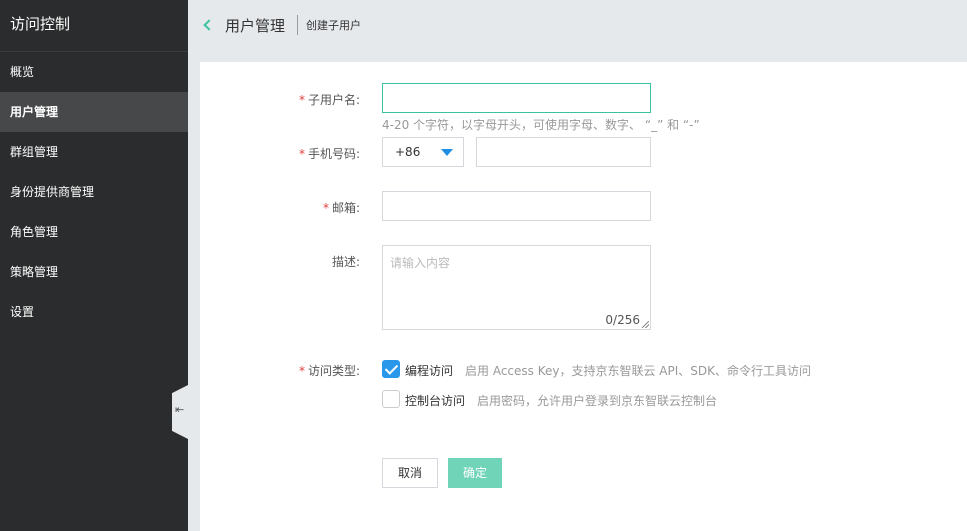  Describe the element at coordinates (410, 473) in the screenshot. I see `cancel-button: 取消` at that location.